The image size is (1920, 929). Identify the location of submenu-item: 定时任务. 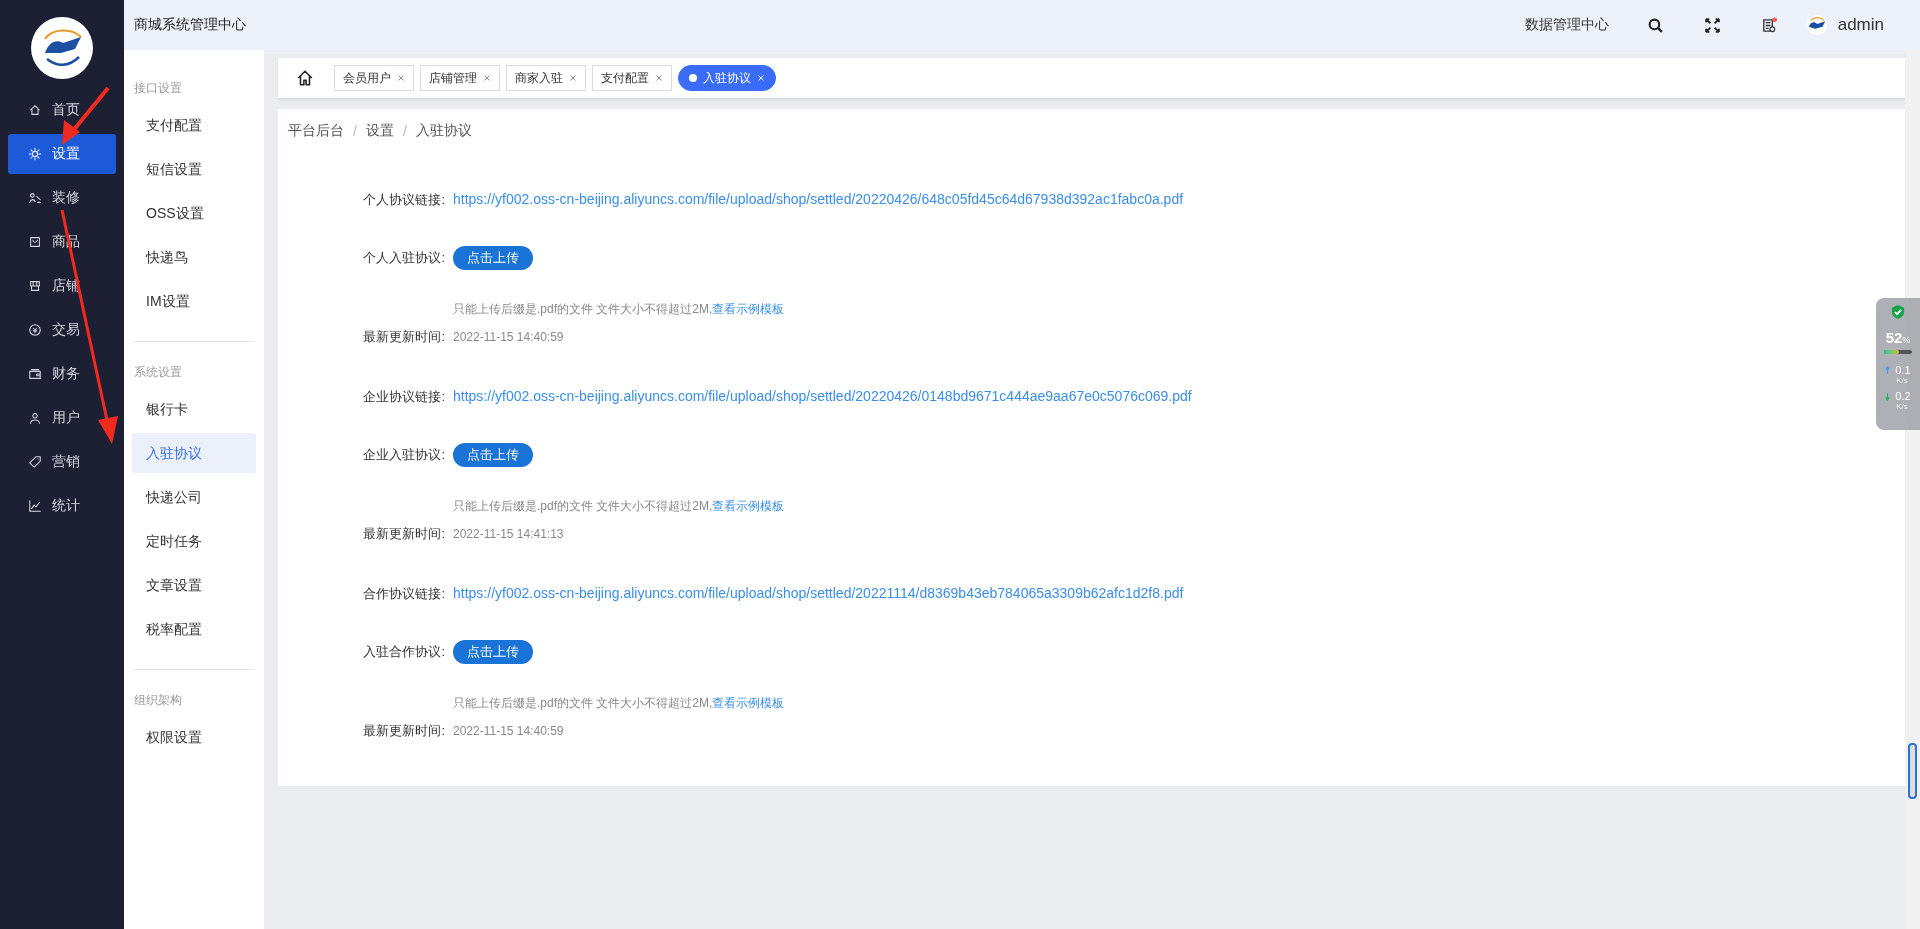
(194, 541).